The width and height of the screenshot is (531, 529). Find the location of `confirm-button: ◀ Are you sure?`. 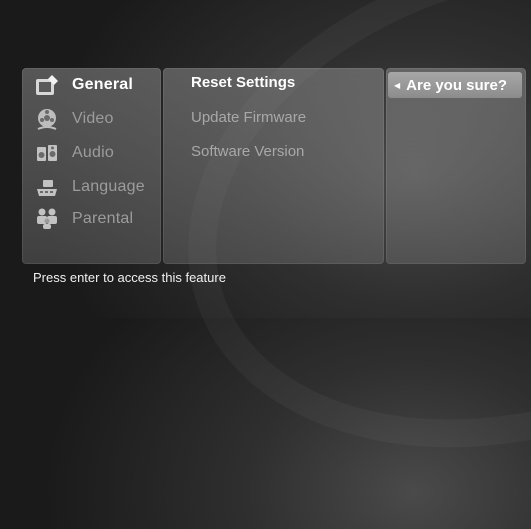

confirm-button: ◀ Are you sure? is located at coordinates (455, 85).